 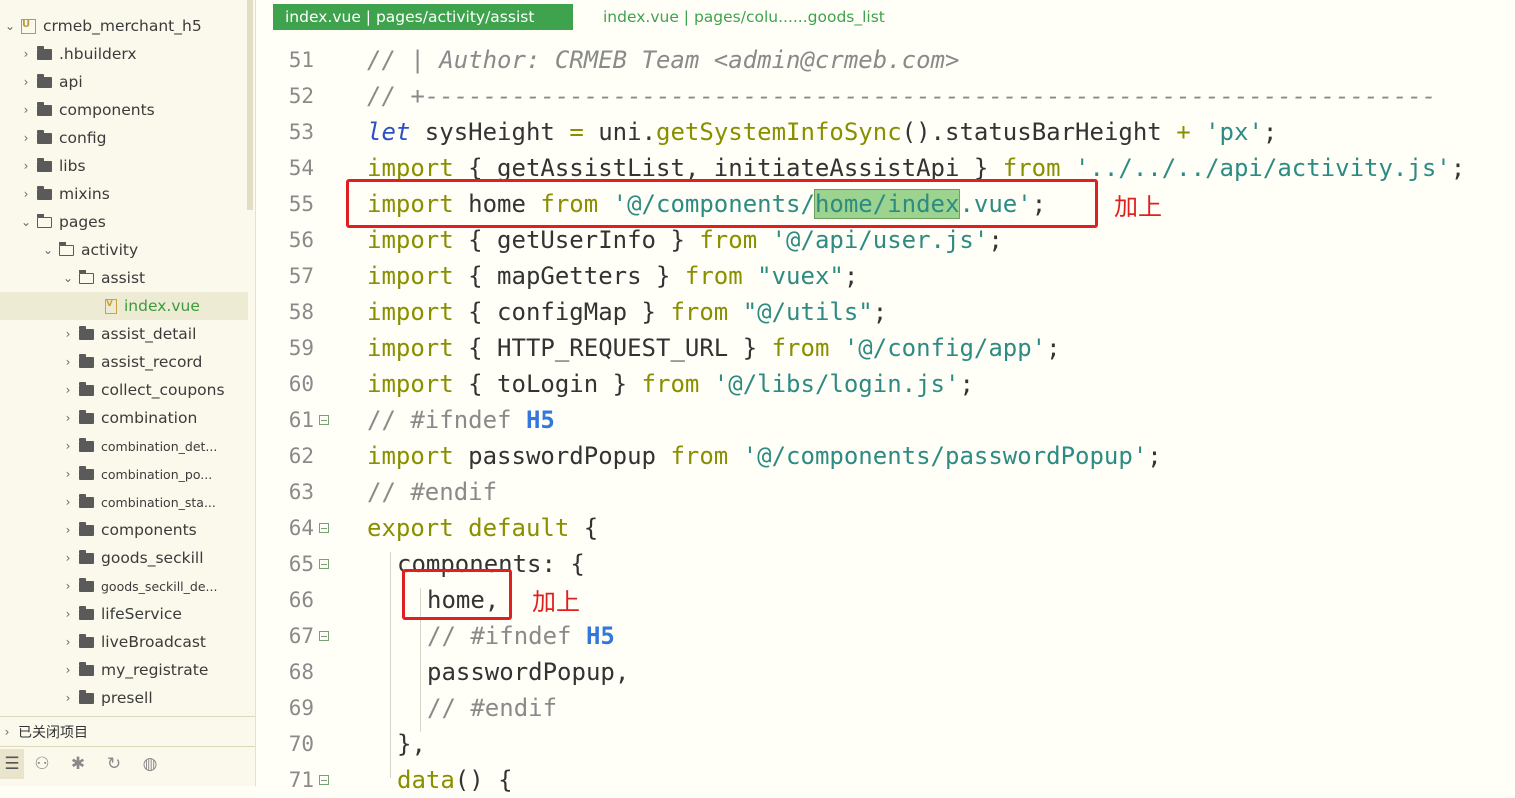 I want to click on code-line: 70},, so click(x=886, y=744).